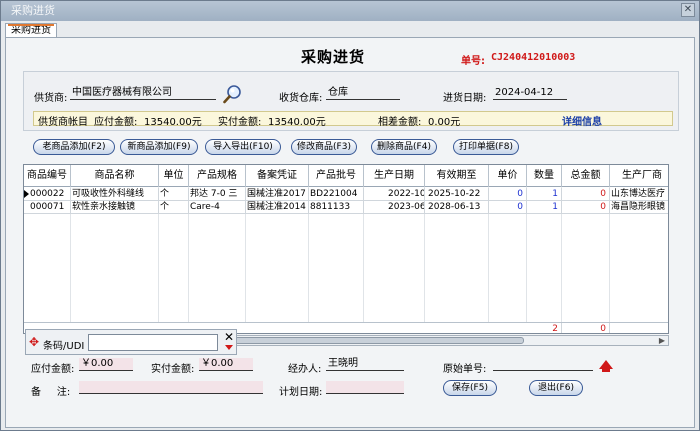  What do you see at coordinates (115, 176) in the screenshot?
I see `col-name: 商品名称` at bounding box center [115, 176].